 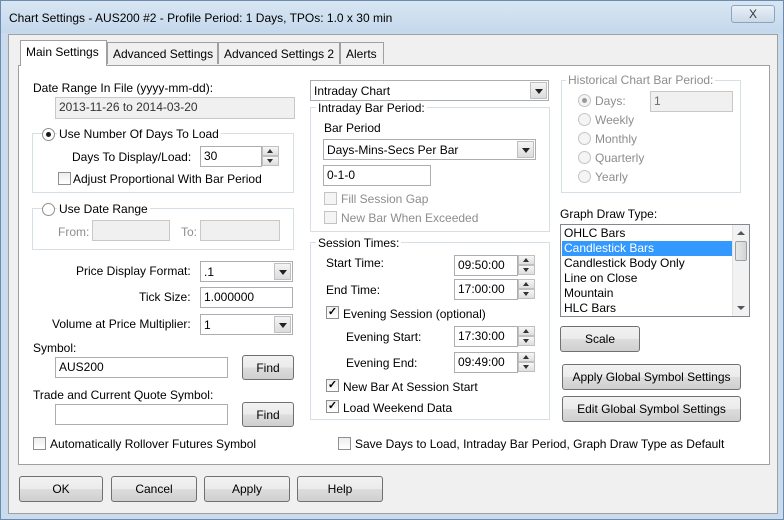 What do you see at coordinates (123, 88) in the screenshot?
I see `date-range-label: Date Range In File (yyyy-mm-dd):` at bounding box center [123, 88].